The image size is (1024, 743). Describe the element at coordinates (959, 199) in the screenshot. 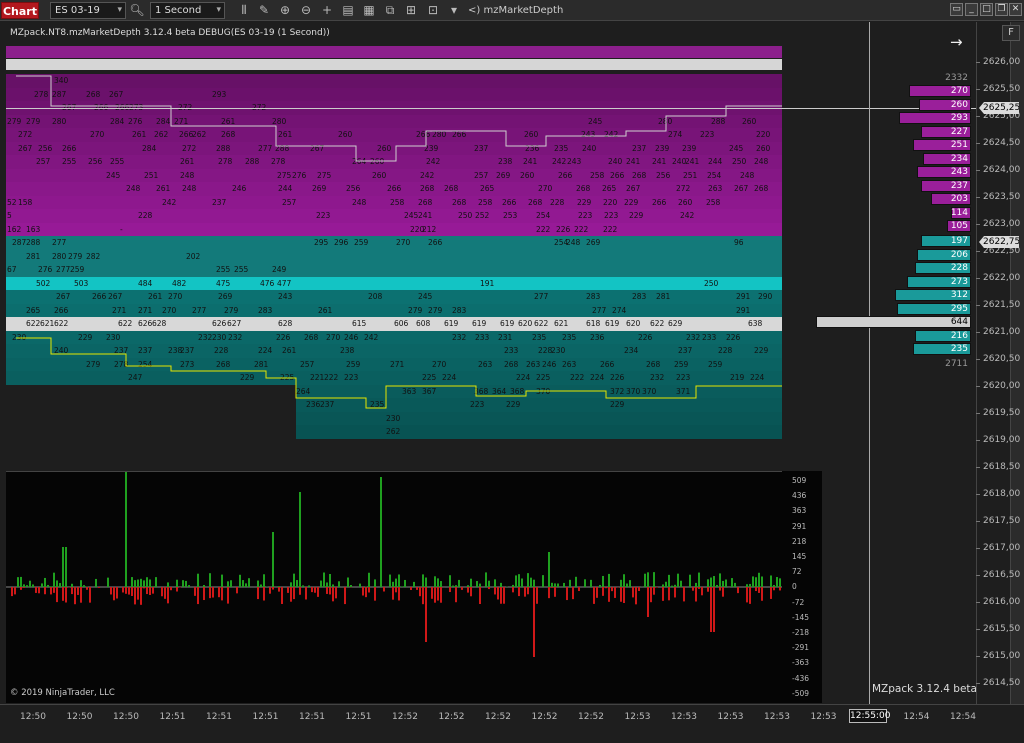

I see `ask-volume-label: 203` at that location.